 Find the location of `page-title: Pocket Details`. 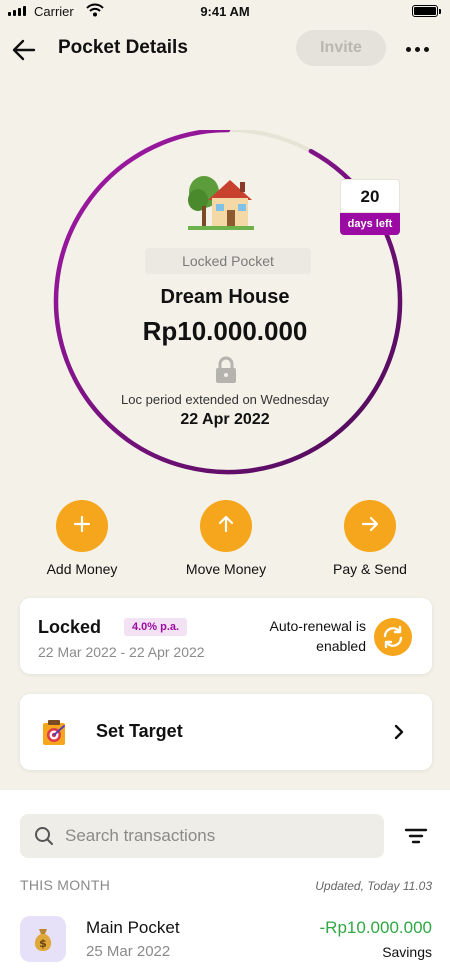

page-title: Pocket Details is located at coordinates (123, 47).